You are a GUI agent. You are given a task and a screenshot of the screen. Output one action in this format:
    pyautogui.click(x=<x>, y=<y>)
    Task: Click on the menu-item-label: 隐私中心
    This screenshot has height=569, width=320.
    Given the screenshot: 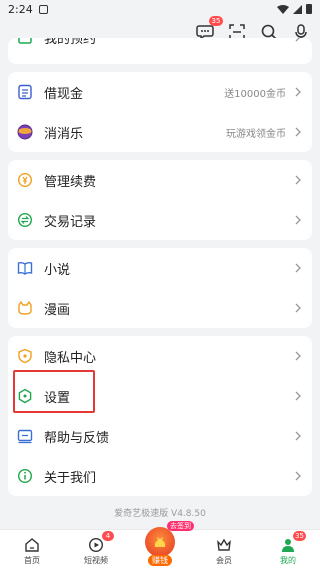 What is the action you would take?
    pyautogui.click(x=70, y=358)
    